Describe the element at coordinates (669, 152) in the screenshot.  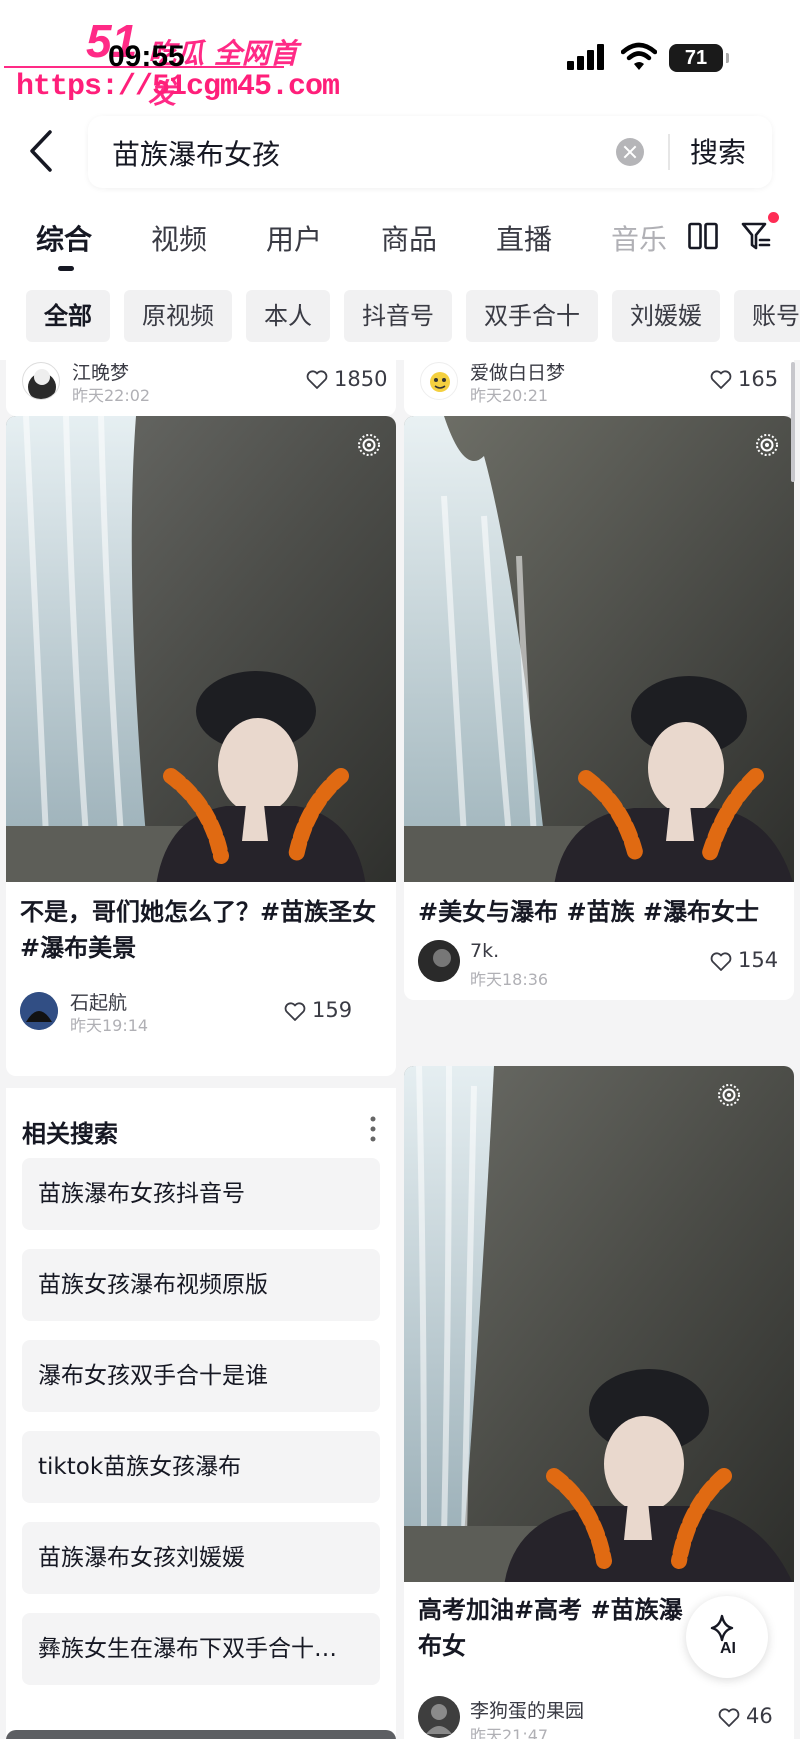
I see `search-divider` at that location.